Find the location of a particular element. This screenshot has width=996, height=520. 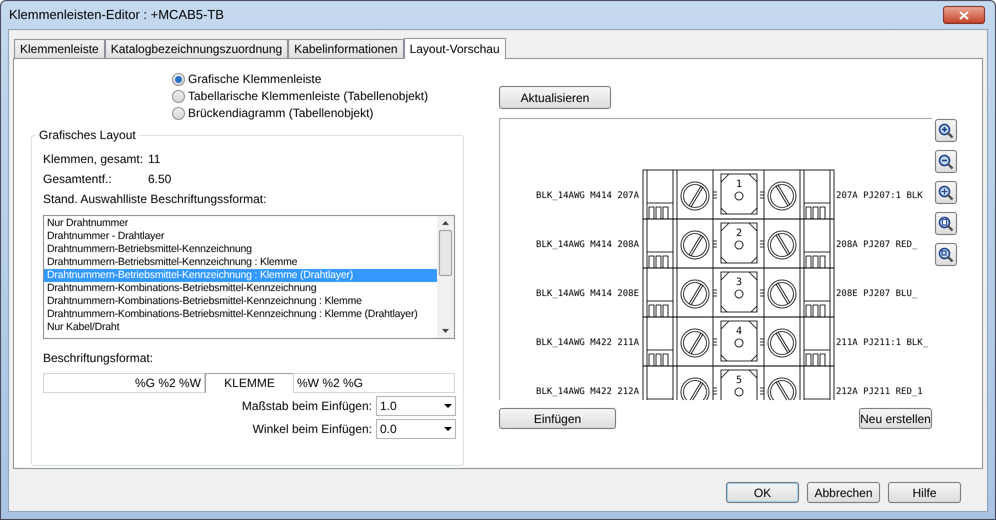

list-item: Drahtnummern-Kombinations-Betriebsmittel-Kennzeichnung : Klemme (Drahtlayer) is located at coordinates (240, 314).